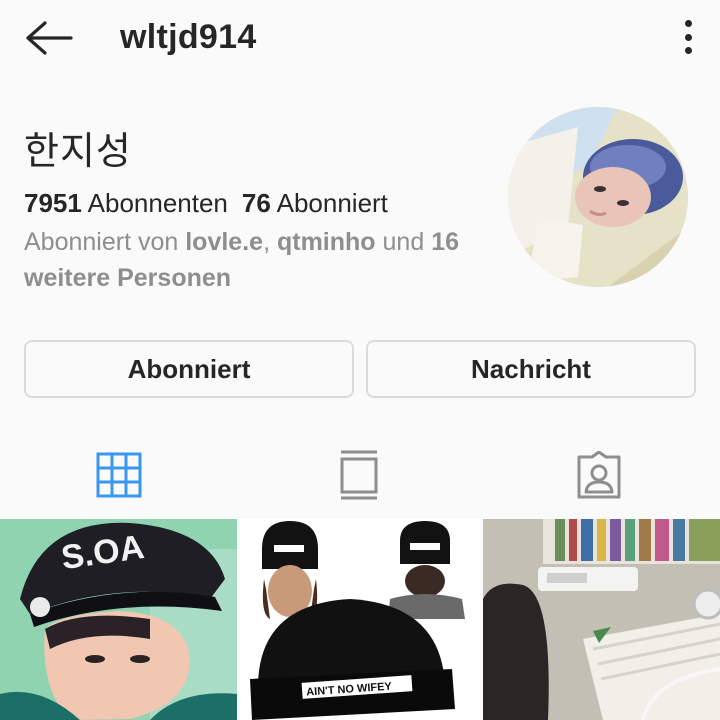 The width and height of the screenshot is (720, 720). Describe the element at coordinates (256, 203) in the screenshot. I see `following-count: 76` at that location.